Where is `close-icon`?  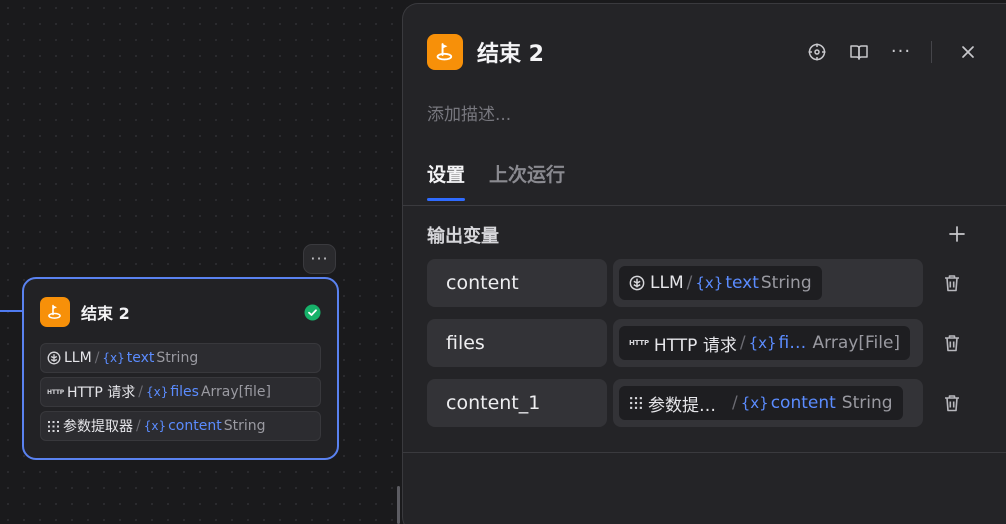
close-icon is located at coordinates (968, 52).